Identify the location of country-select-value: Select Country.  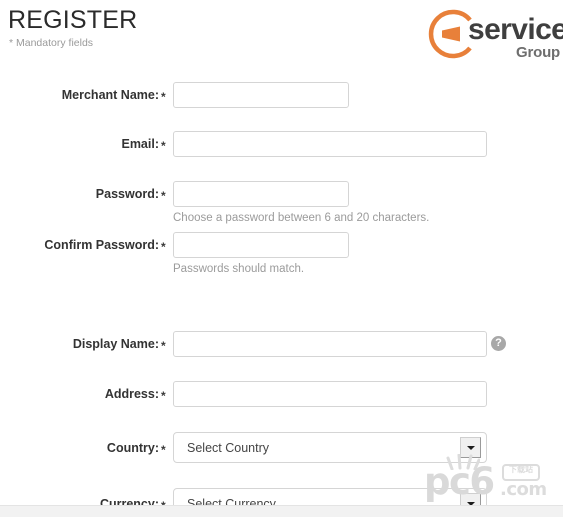
(228, 448).